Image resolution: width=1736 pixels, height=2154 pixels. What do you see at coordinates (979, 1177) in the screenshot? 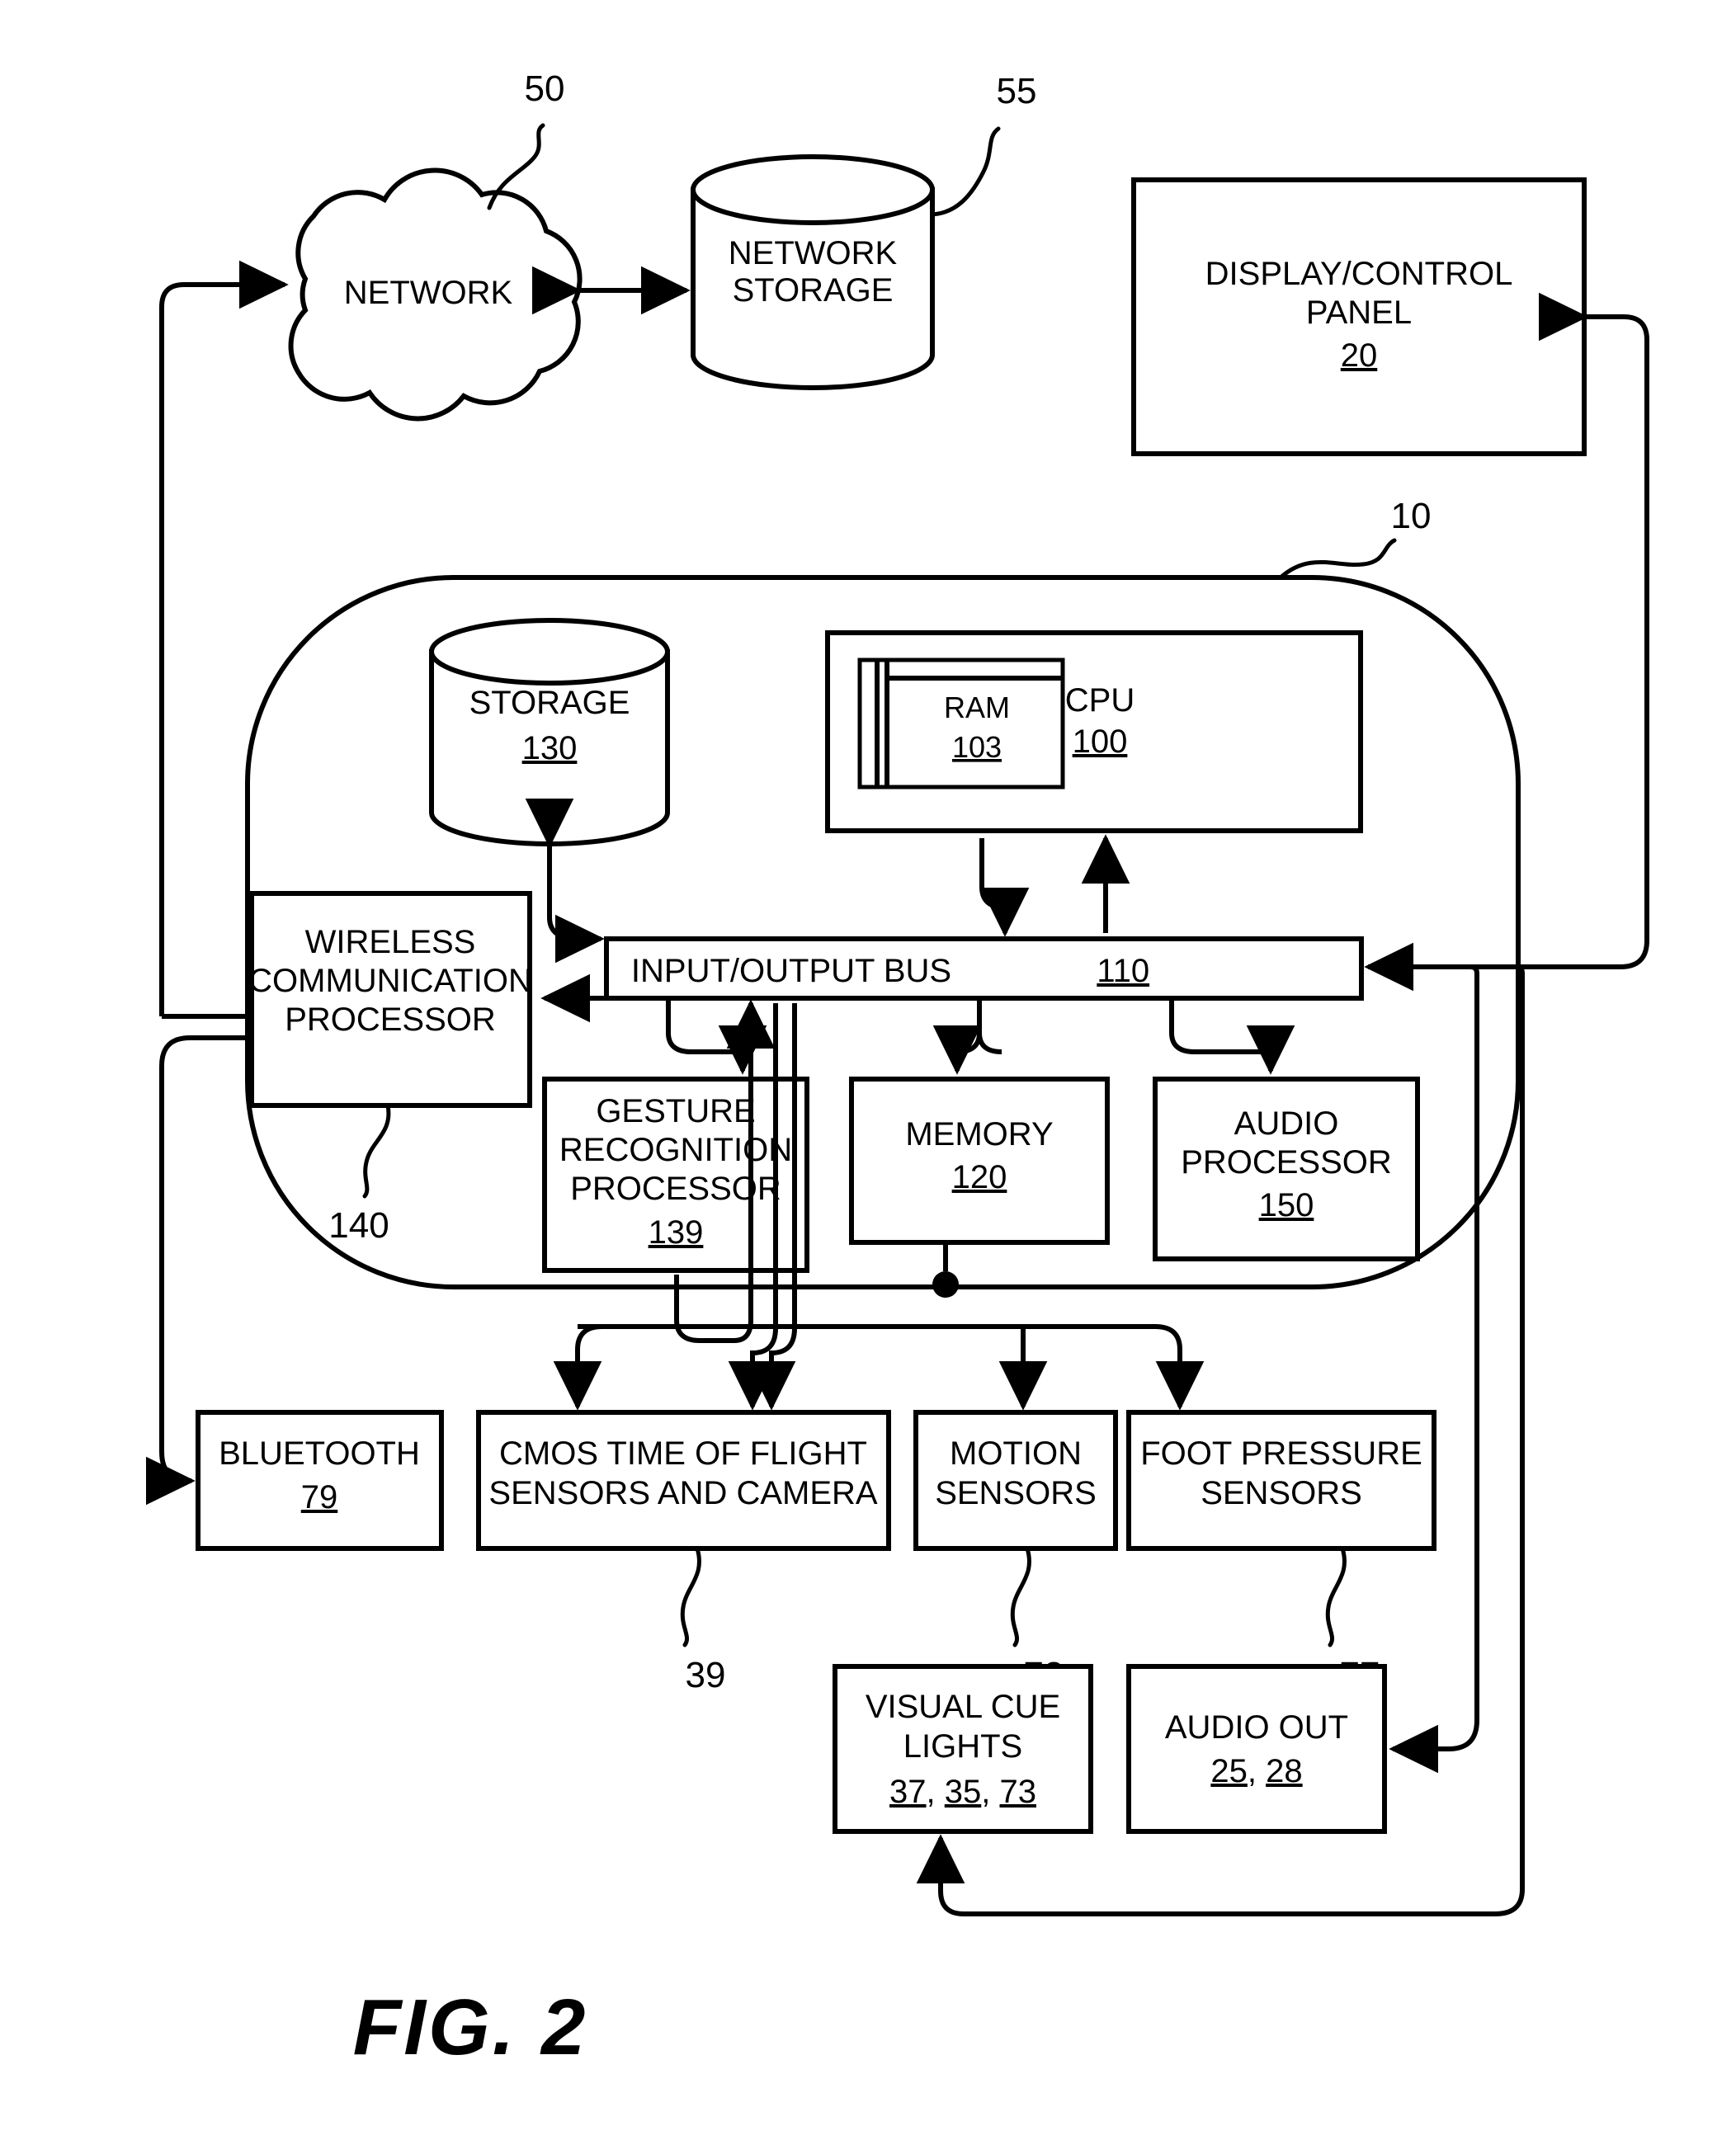
I see `memory-ref: 120` at bounding box center [979, 1177].